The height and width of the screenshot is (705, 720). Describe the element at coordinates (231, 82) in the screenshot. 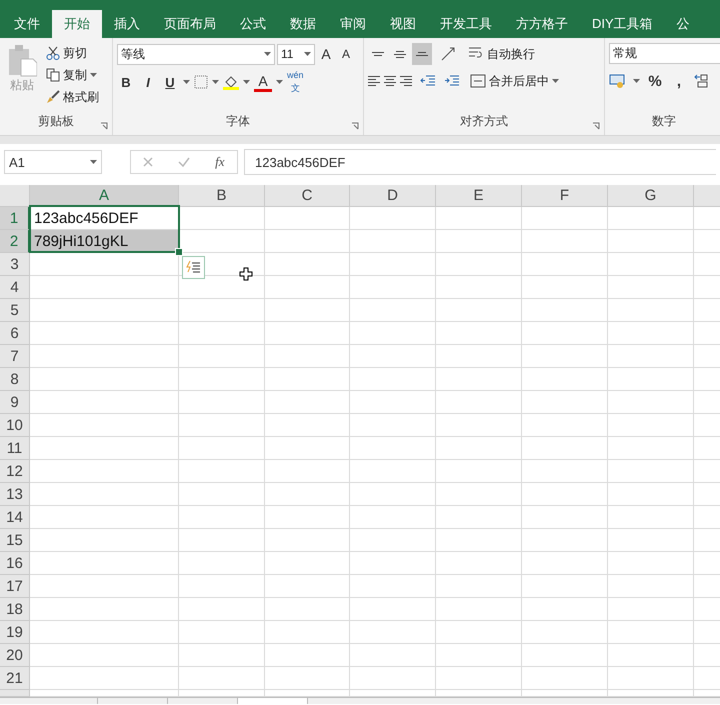

I see `fill-bucket-icon` at that location.